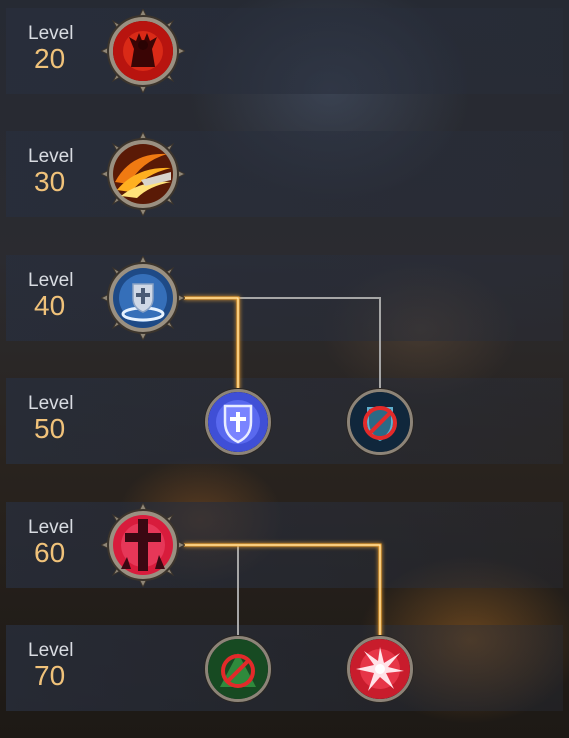 The width and height of the screenshot is (569, 738). I want to click on no-heal-skill-icon, so click(238, 669).